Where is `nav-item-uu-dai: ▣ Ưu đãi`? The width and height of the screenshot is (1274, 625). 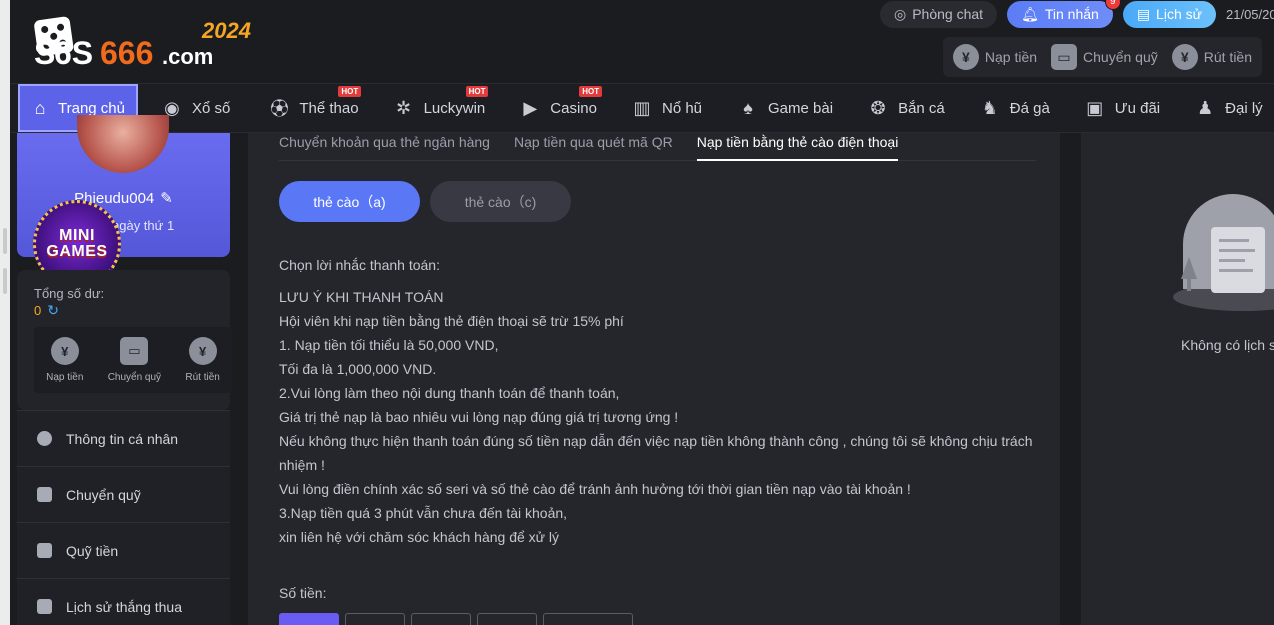
nav-item-uu-dai: ▣ Ưu đãi is located at coordinates (1122, 108).